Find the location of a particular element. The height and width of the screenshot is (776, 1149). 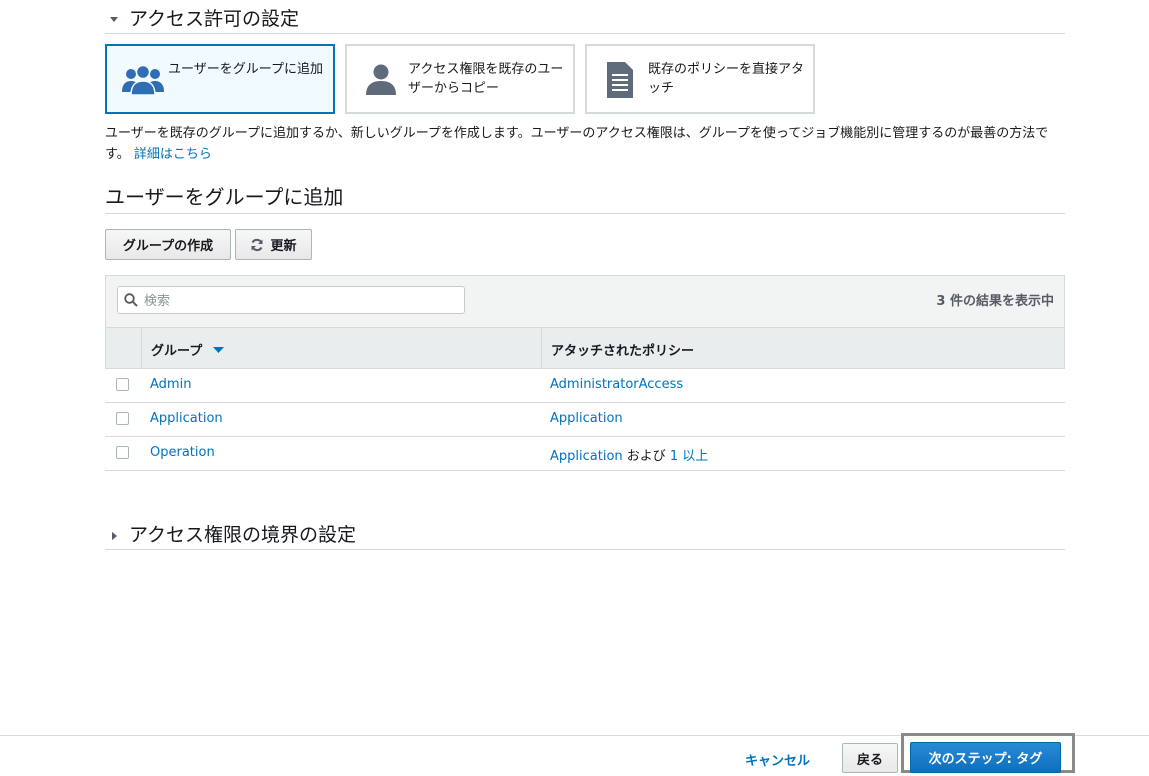

policy-cell: Application および 1 以上 is located at coordinates (629, 454).